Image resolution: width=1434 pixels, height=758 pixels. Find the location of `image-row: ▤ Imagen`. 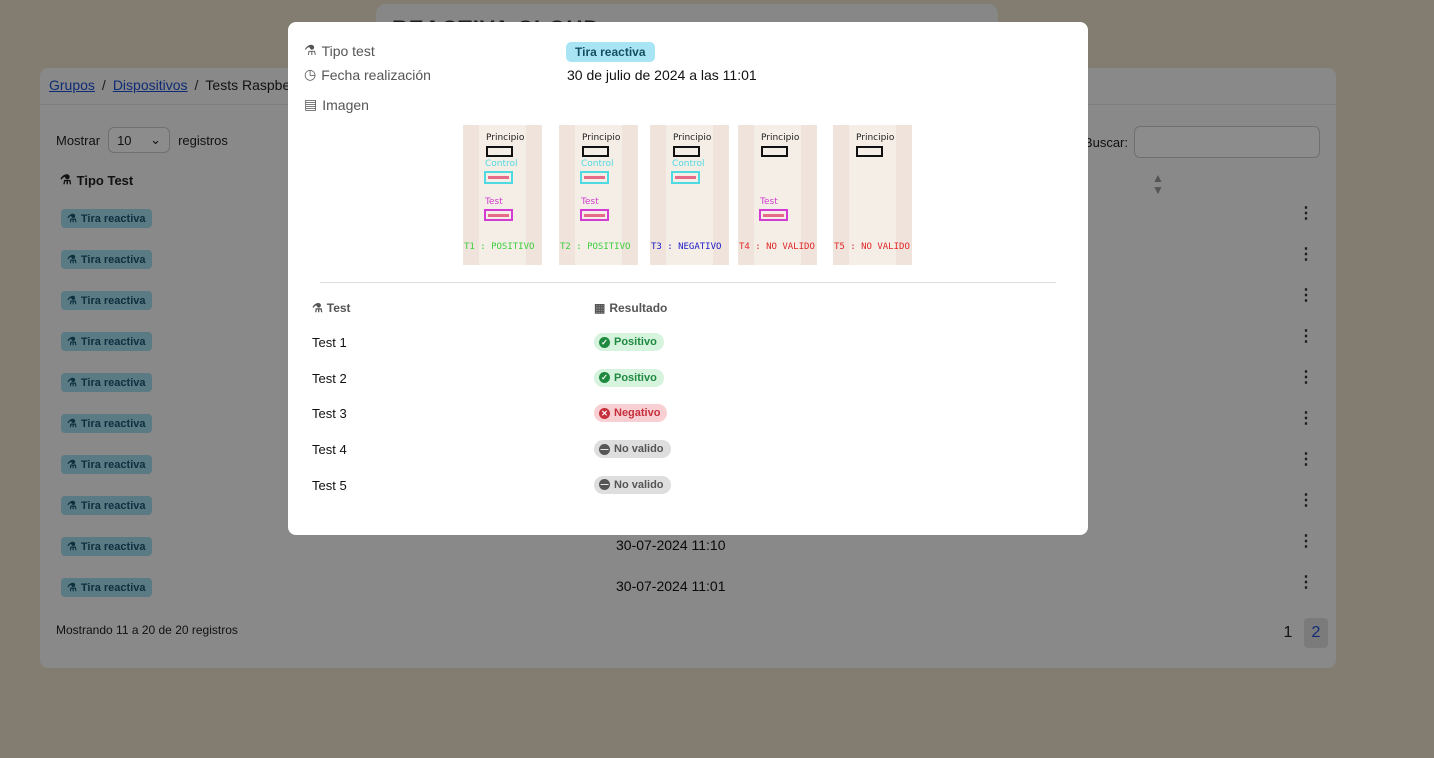

image-row: ▤ Imagen is located at coordinates (336, 104).